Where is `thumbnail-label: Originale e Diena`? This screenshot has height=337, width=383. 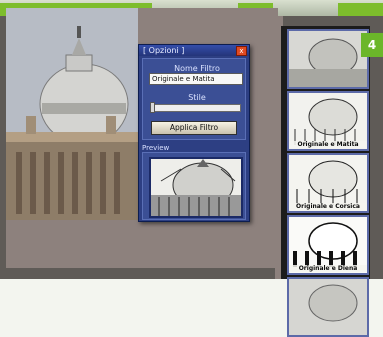 thumbnail-label: Originale e Diena is located at coordinates (328, 268).